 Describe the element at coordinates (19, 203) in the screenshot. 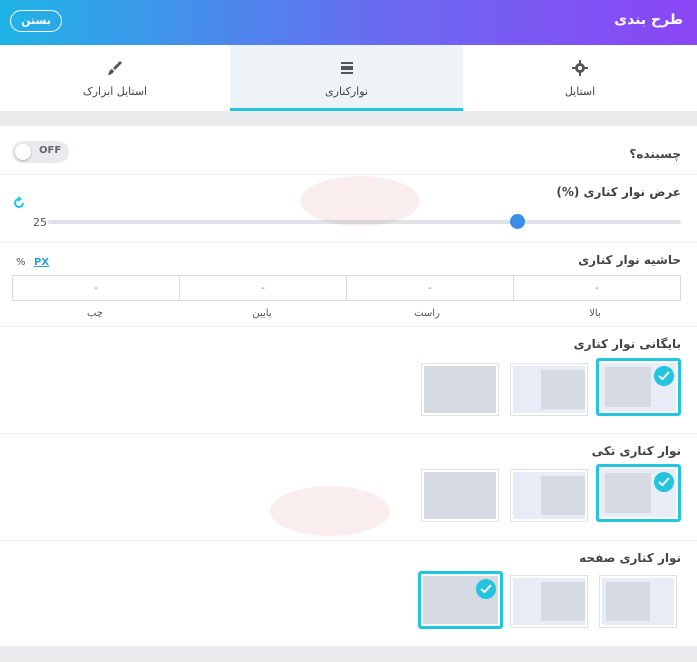

I see `reset-icon` at that location.